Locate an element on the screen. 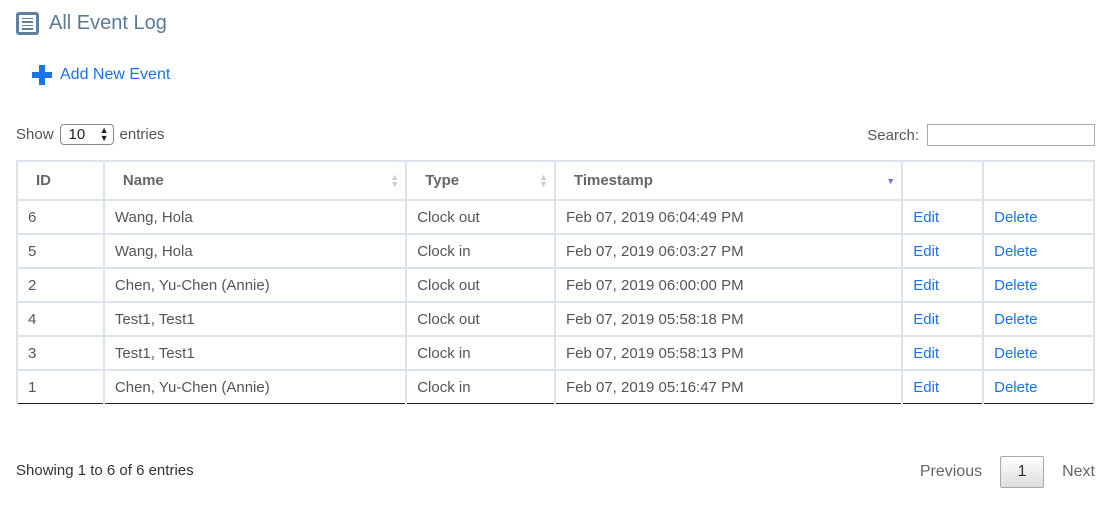 The height and width of the screenshot is (507, 1113). next-button: Next is located at coordinates (1078, 472).